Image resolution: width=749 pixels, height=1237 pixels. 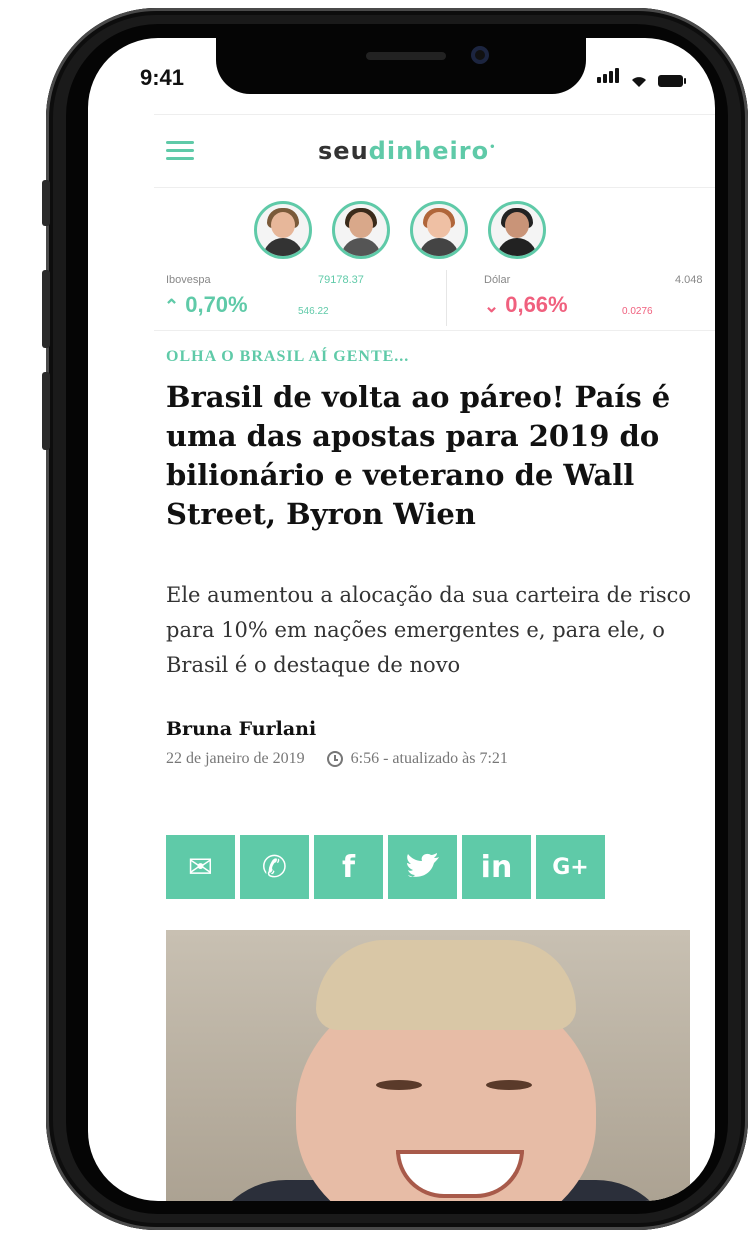 What do you see at coordinates (401, 66) in the screenshot?
I see `notch` at bounding box center [401, 66].